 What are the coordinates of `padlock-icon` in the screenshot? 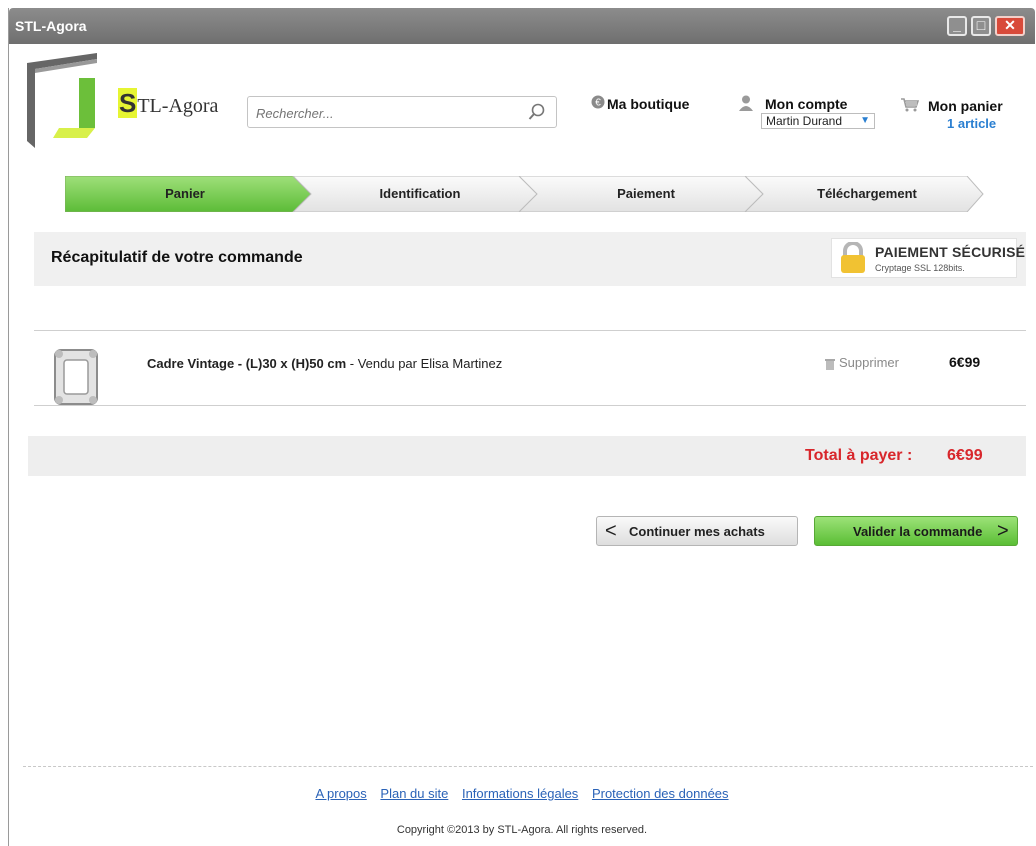 It's located at (853, 257).